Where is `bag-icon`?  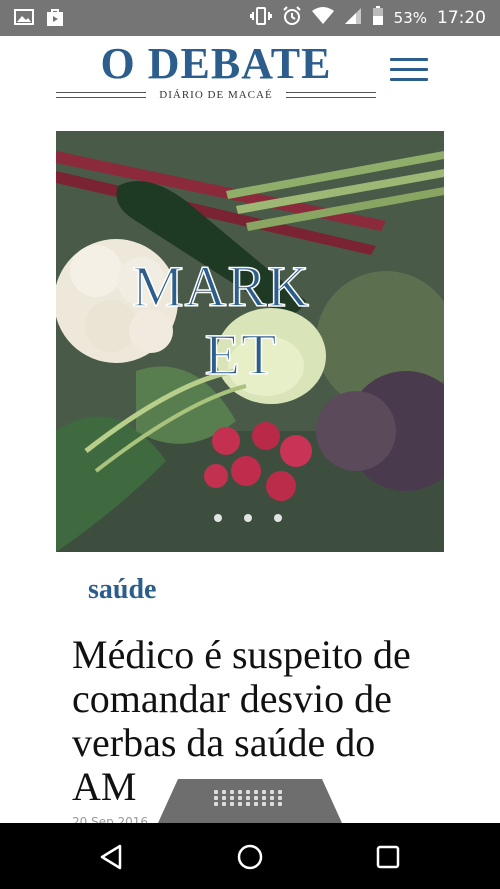 bag-icon is located at coordinates (55, 20).